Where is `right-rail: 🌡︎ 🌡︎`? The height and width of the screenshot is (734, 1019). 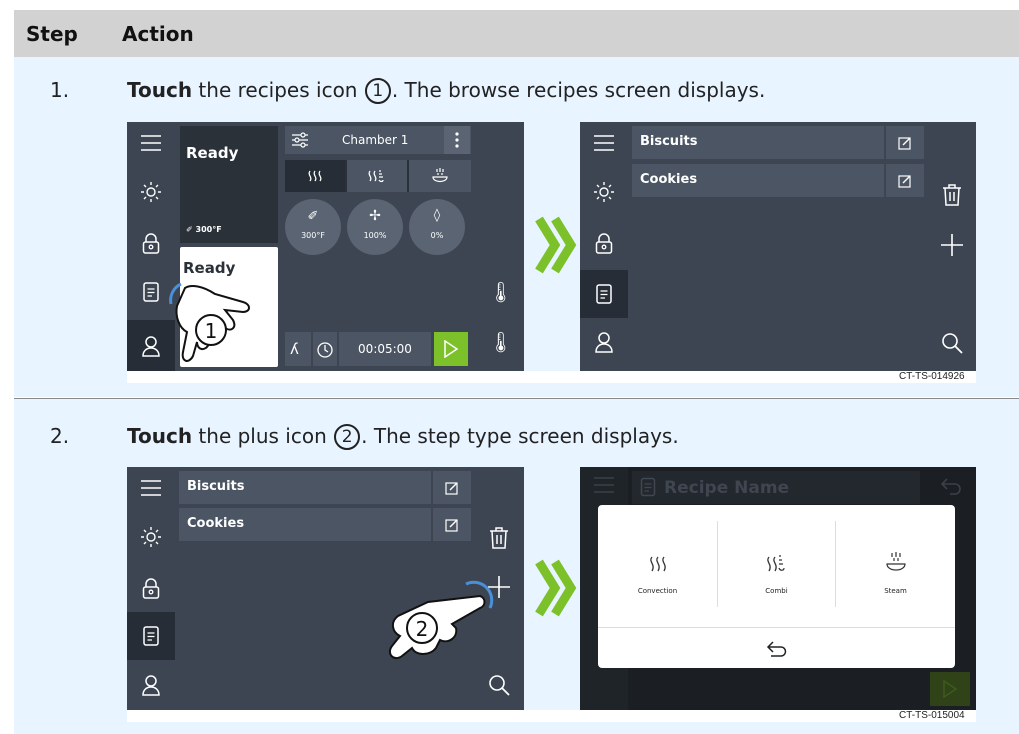 right-rail: 🌡︎ 🌡︎ is located at coordinates (500, 246).